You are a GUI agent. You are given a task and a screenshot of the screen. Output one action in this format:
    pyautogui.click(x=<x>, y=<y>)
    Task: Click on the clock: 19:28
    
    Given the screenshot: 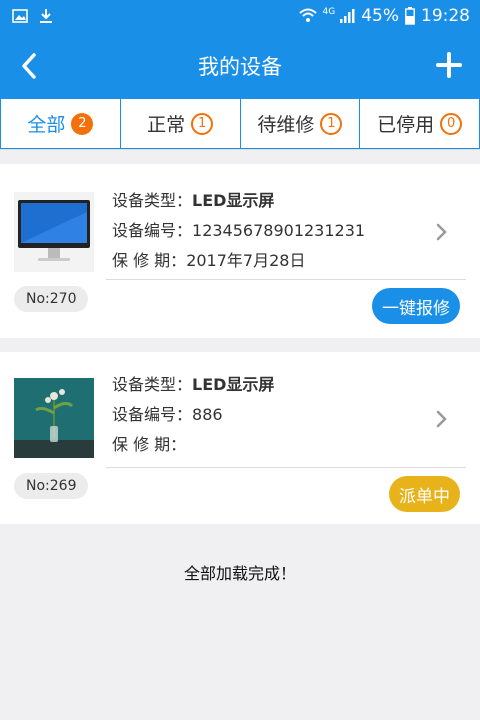 What is the action you would take?
    pyautogui.click(x=445, y=16)
    